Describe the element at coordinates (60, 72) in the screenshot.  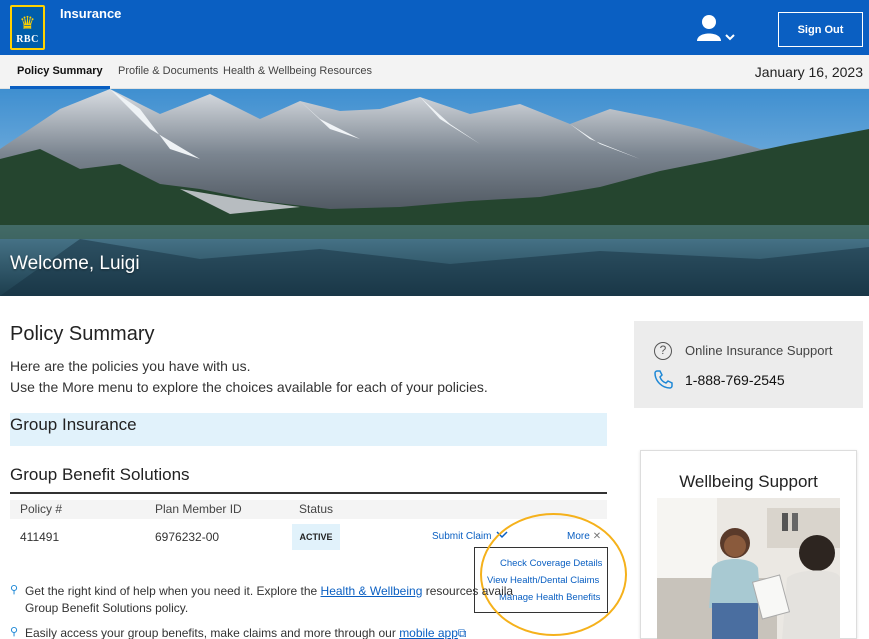
I see `tab-policy-summary: Policy Summary` at that location.